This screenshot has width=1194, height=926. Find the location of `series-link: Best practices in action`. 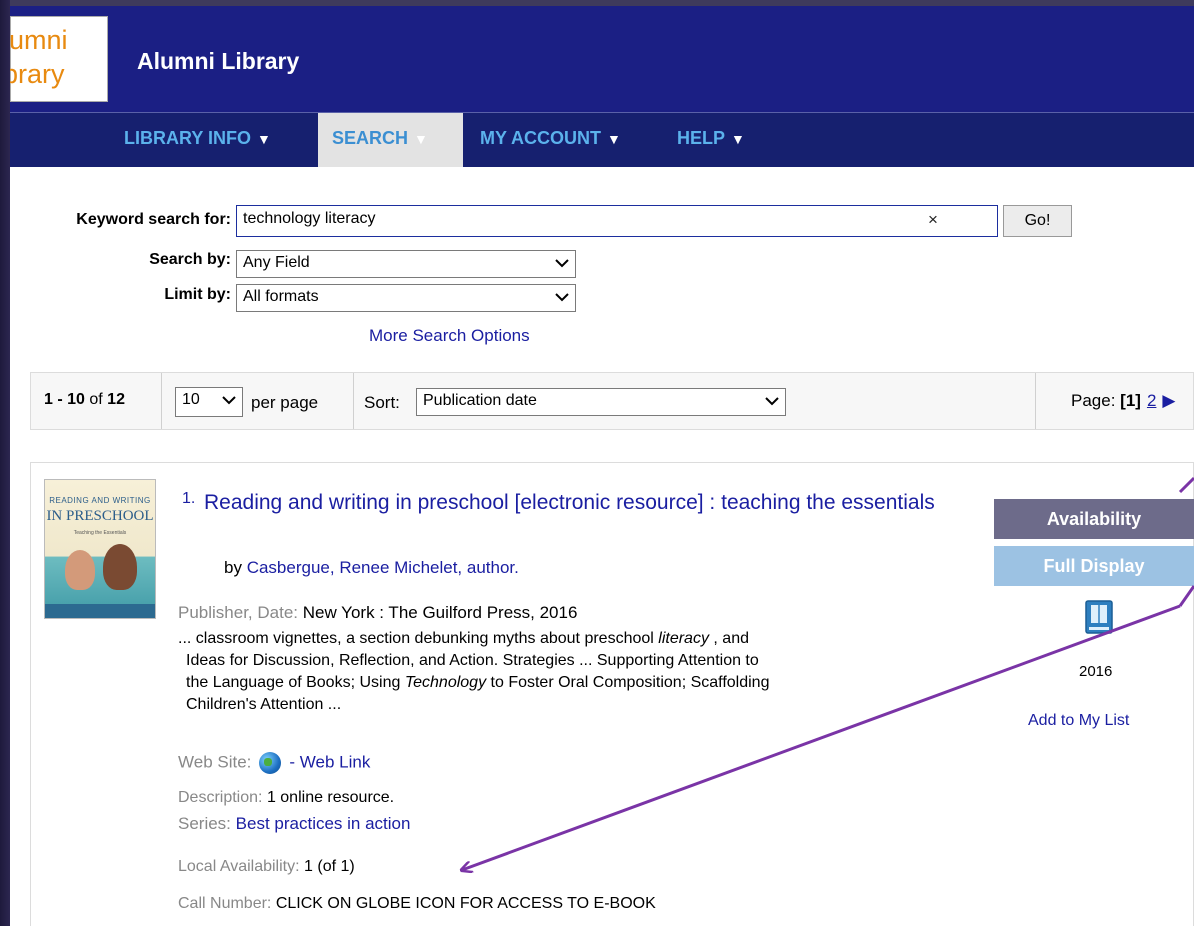

series-link: Best practices in action is located at coordinates (323, 823).